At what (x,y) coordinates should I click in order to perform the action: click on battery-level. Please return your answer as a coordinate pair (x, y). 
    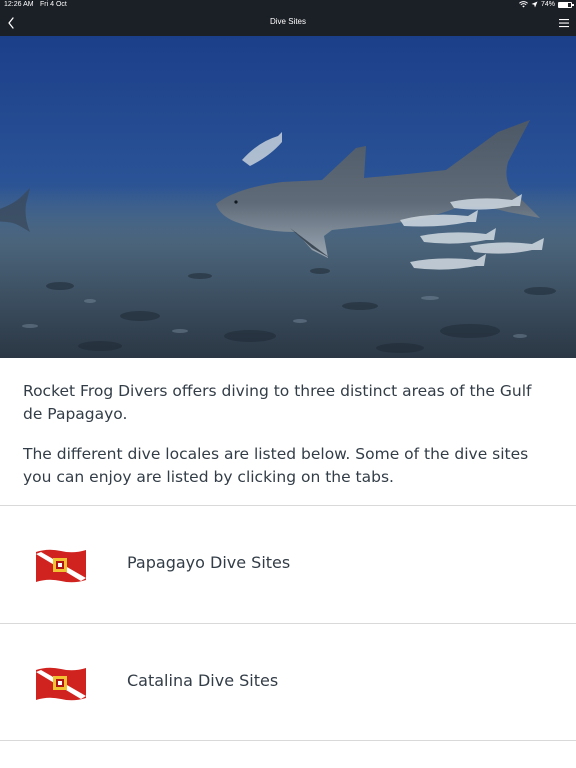
    Looking at the image, I should click on (563, 4).